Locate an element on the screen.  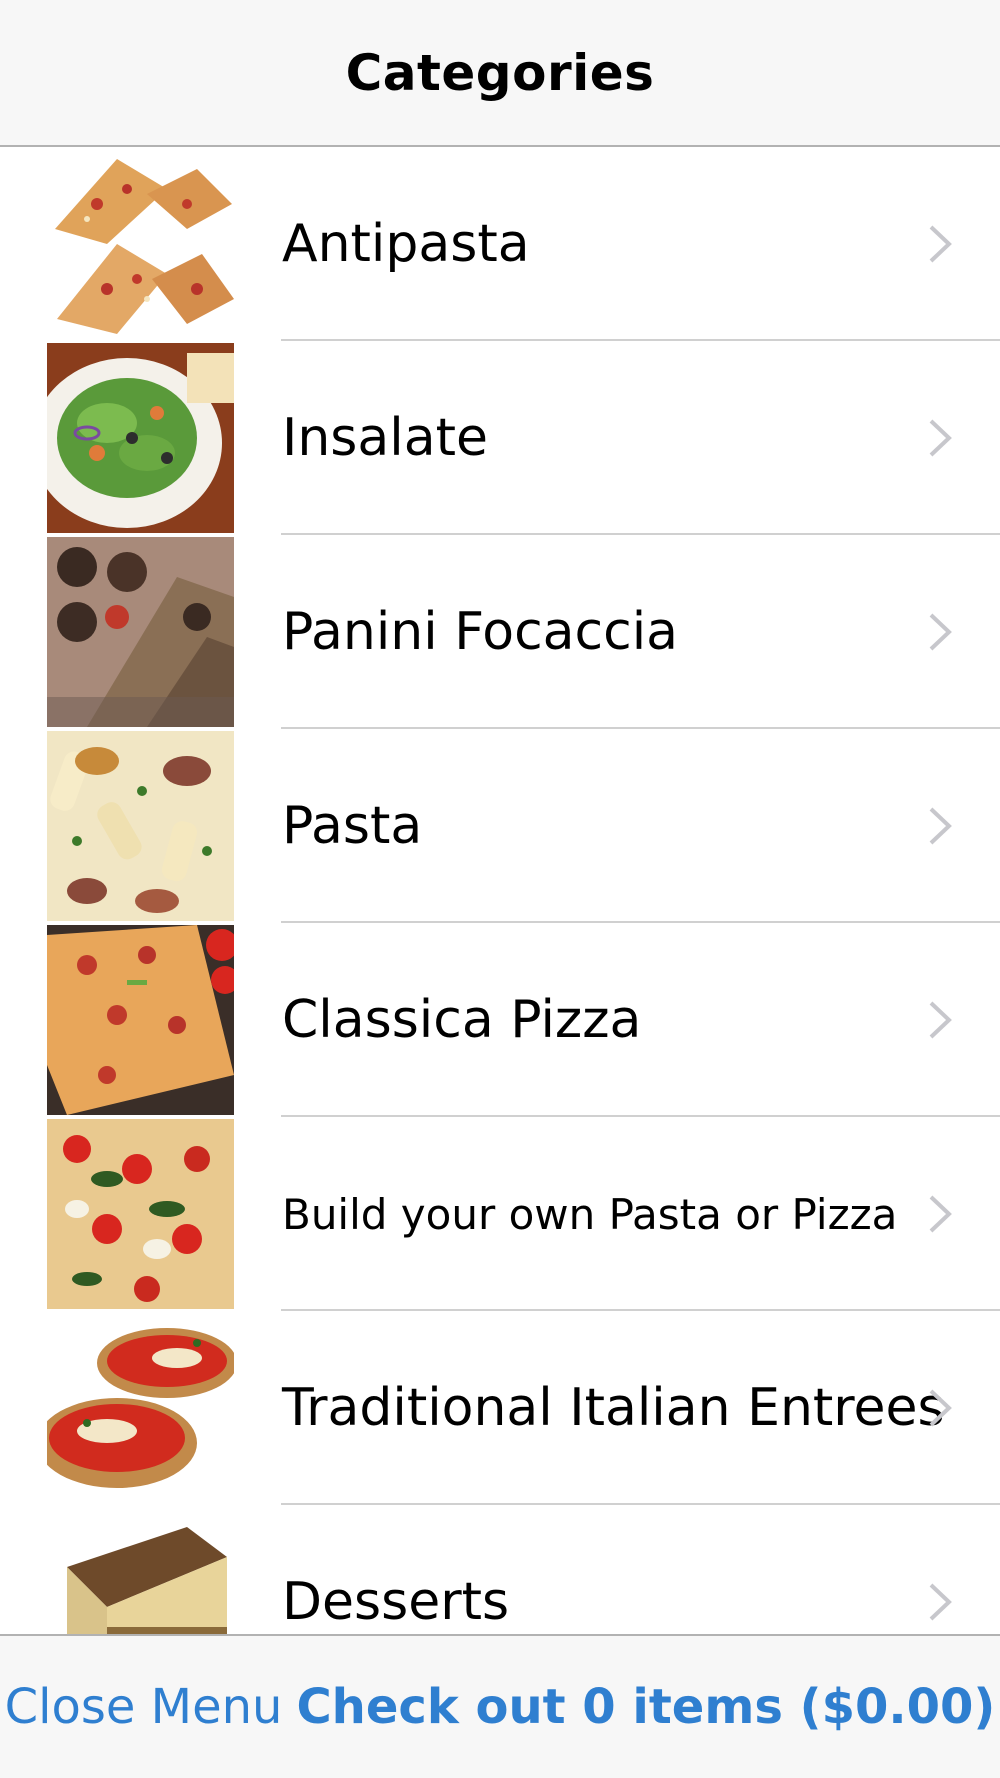
category-label: Panini Focaccia is located at coordinates (480, 632).